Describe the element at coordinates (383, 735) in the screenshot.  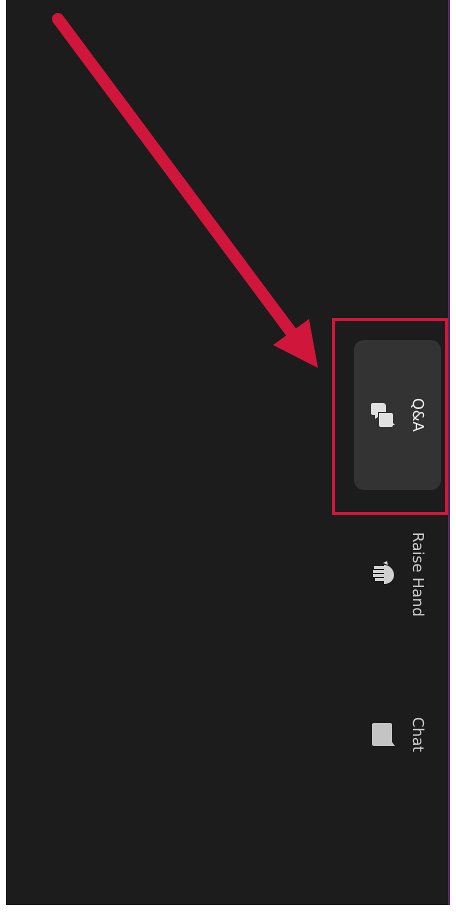
I see `speech-bubble-icon` at that location.